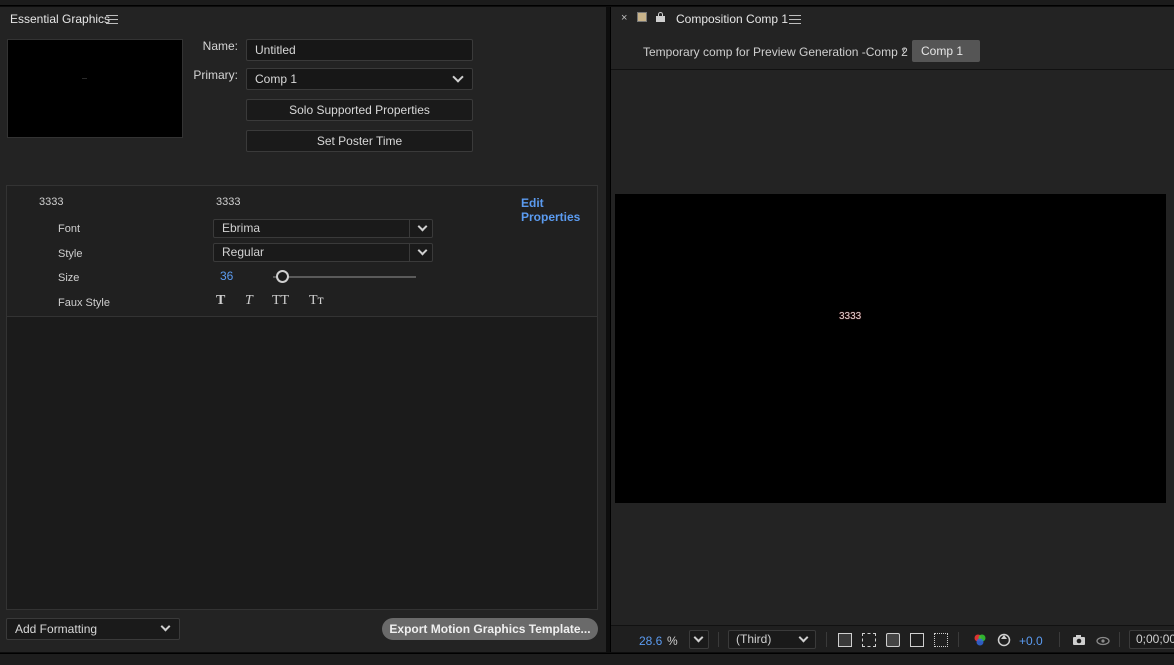  I want to click on add-formatting-label: Add Formatting, so click(56, 629).